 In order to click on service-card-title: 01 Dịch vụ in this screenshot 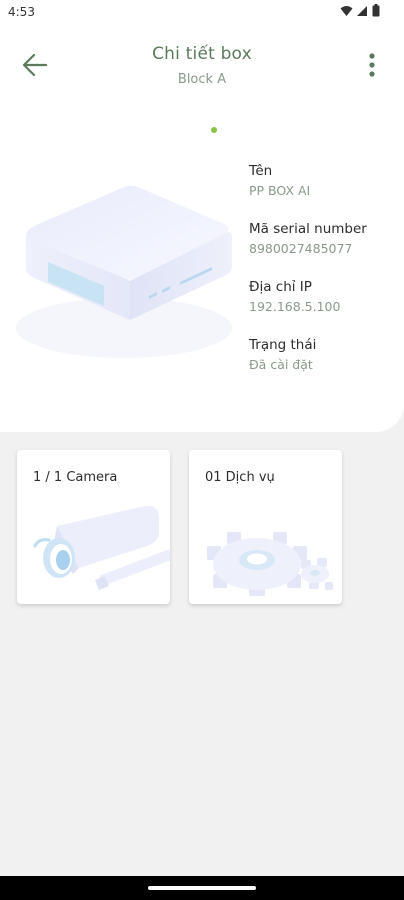, I will do `click(240, 477)`.